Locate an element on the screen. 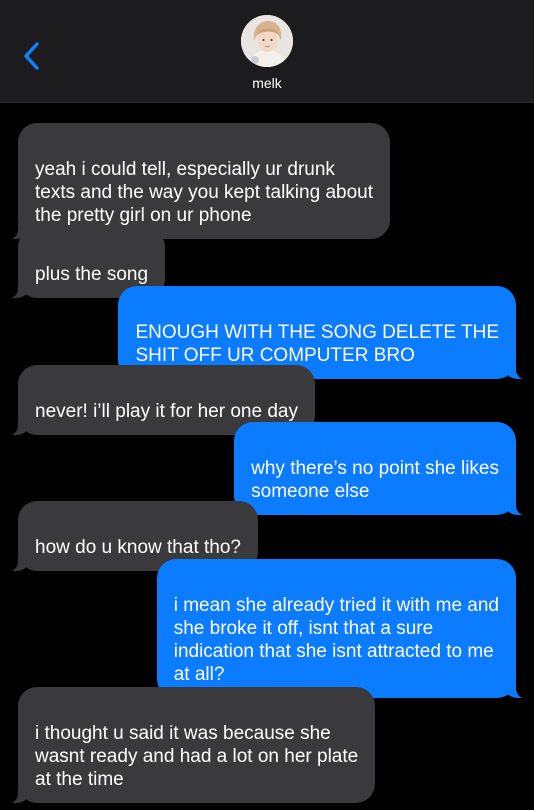  contact-photo is located at coordinates (267, 41).